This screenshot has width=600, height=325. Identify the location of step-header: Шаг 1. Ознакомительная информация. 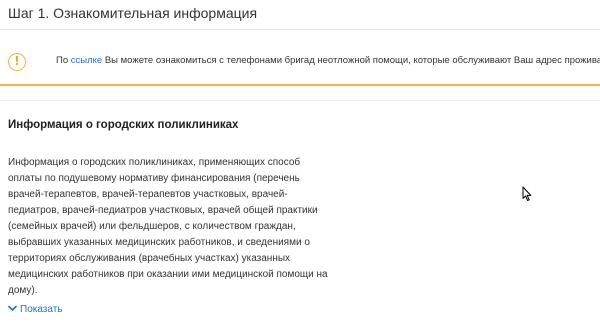
(304, 17).